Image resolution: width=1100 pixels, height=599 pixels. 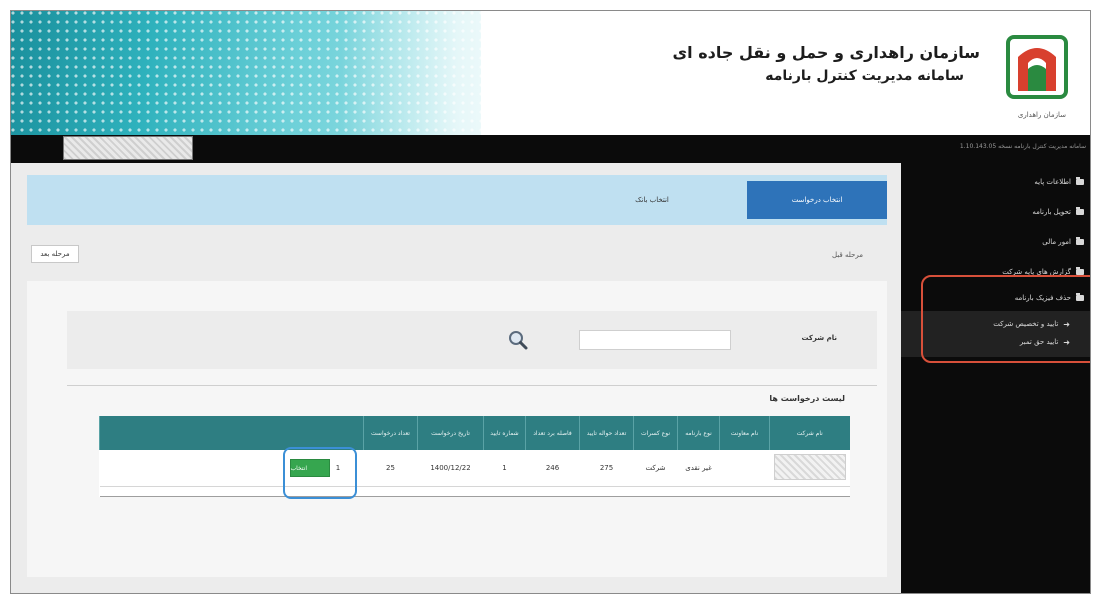 What do you see at coordinates (1056, 242) in the screenshot?
I see `sidebar-item-label: امور مالی` at bounding box center [1056, 242].